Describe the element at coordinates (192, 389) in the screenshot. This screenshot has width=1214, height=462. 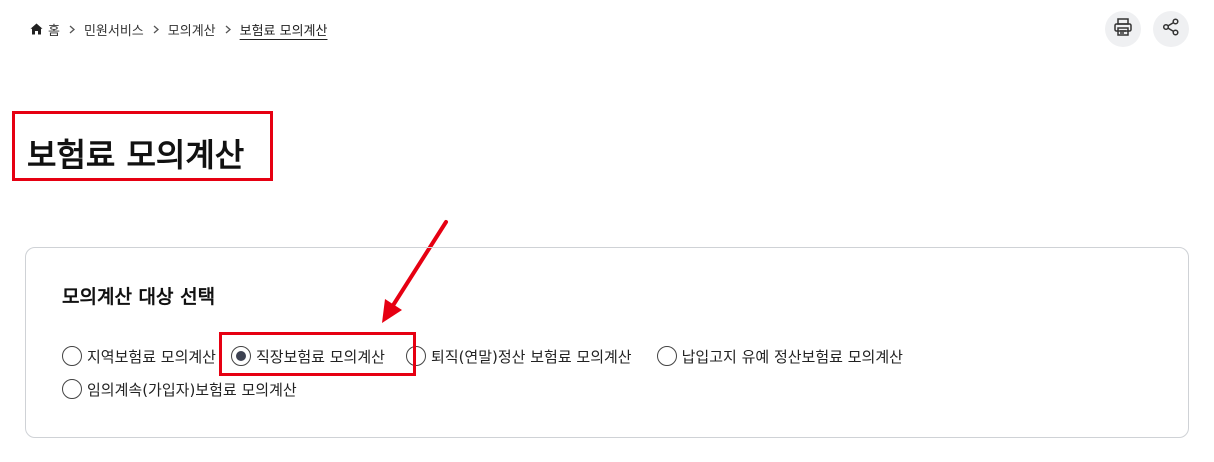
I see `radio-label: 임의계속(가입자)보험료 모의계산` at that location.